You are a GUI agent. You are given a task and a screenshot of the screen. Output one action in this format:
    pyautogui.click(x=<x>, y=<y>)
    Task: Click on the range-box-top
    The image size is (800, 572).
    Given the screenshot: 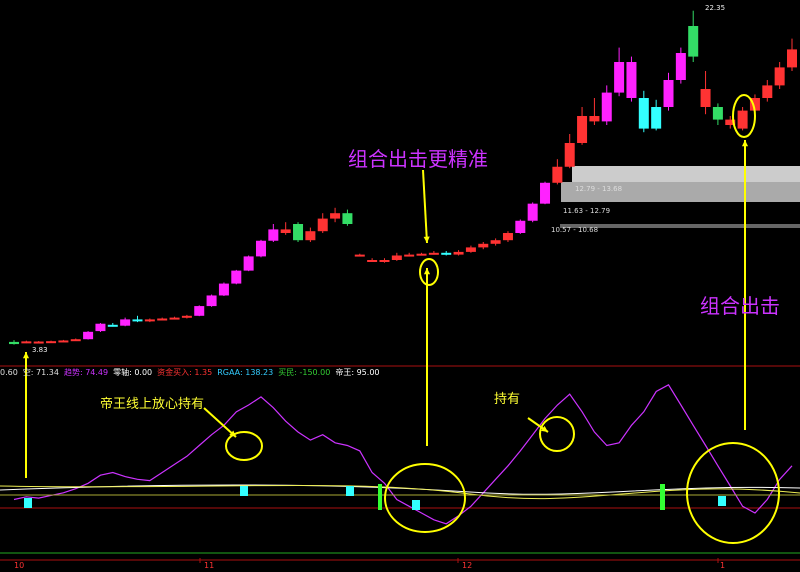 What is the action you would take?
    pyautogui.click(x=686, y=174)
    